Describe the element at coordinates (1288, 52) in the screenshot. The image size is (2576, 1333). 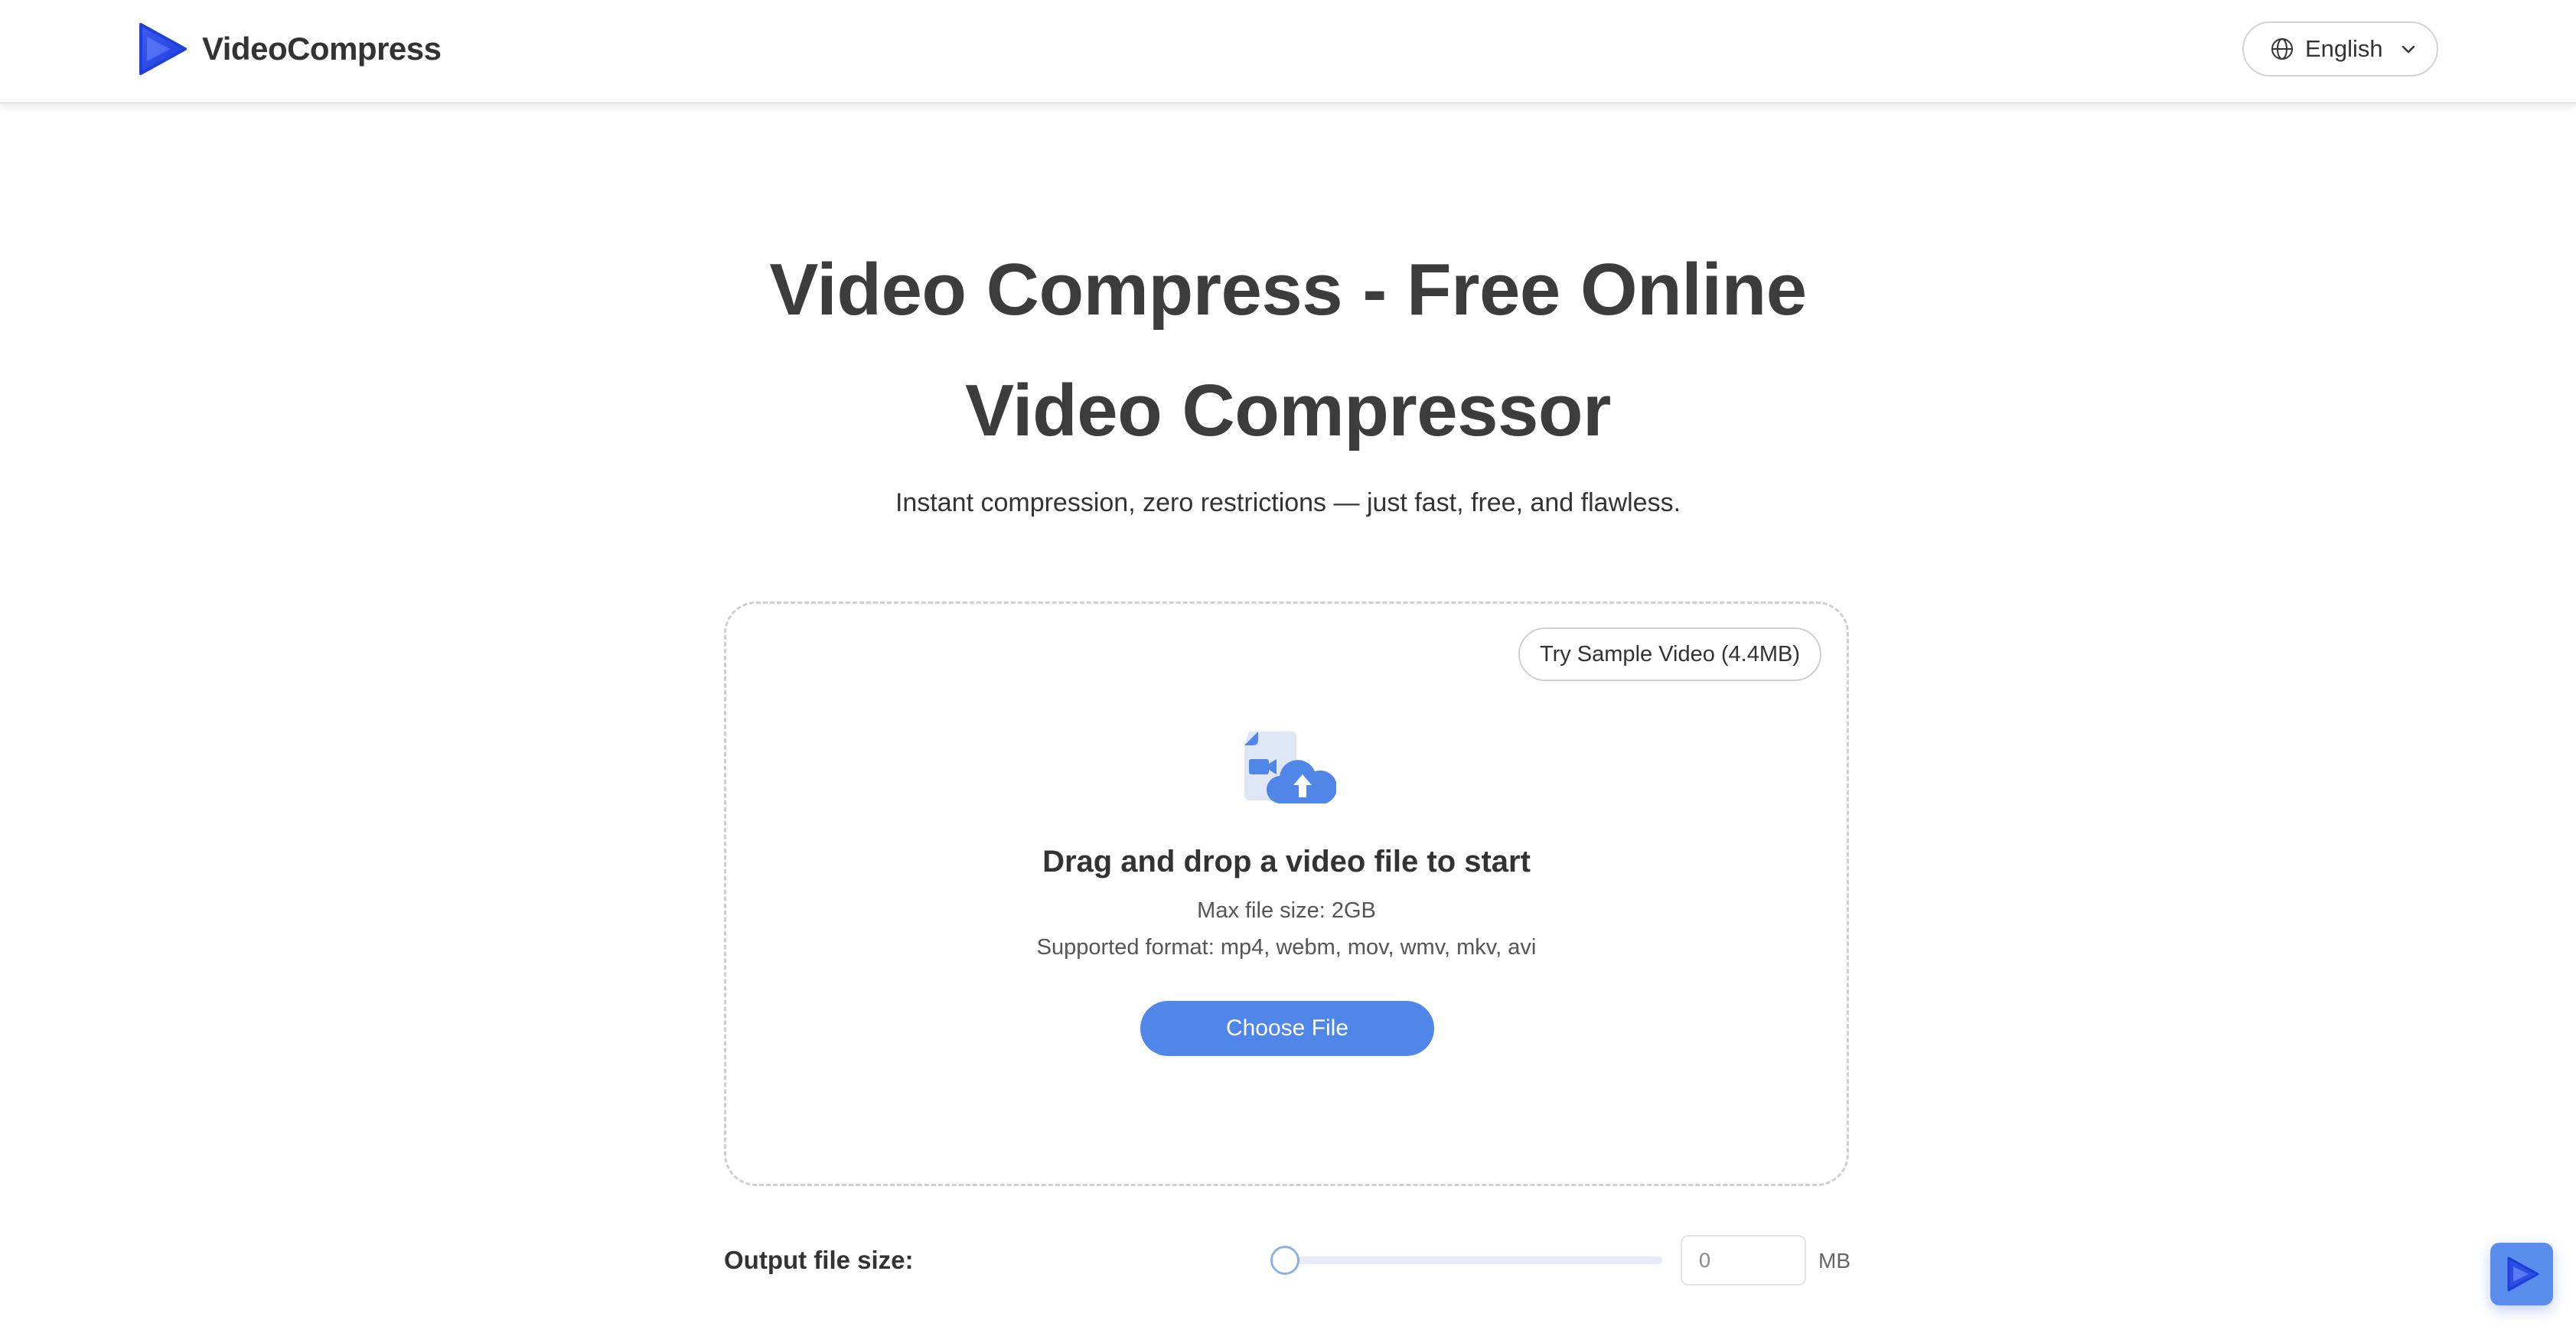
I see `site-header: VideoCompress English` at that location.